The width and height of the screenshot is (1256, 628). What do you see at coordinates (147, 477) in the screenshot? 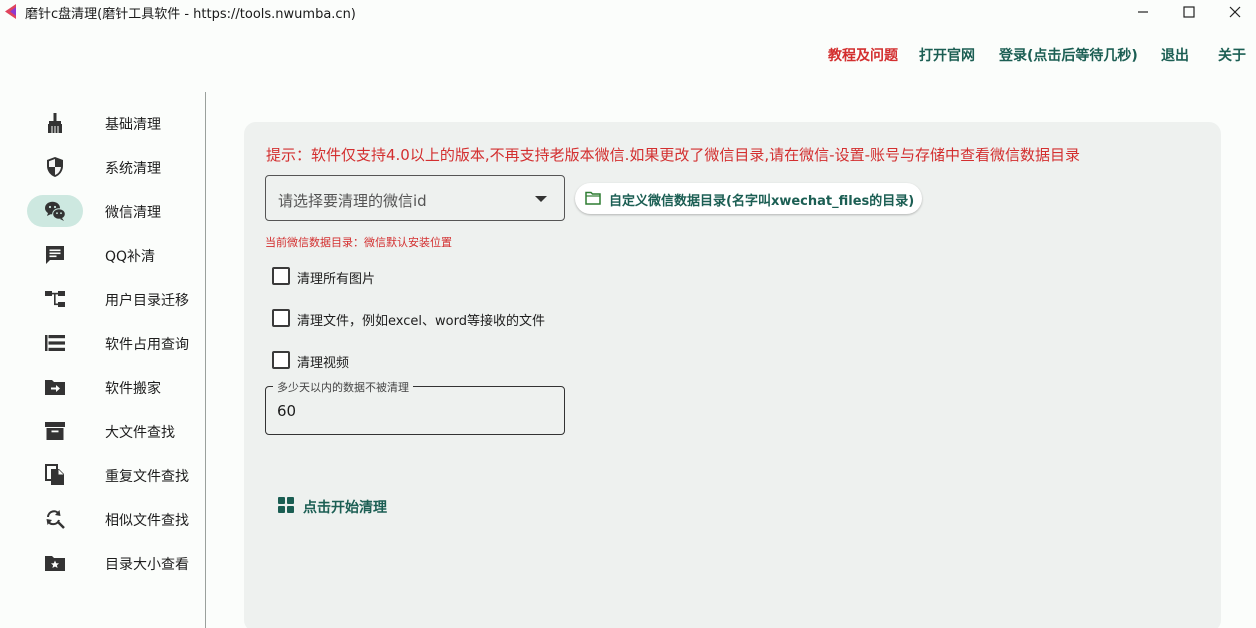
I see `sidebar-item-label: 重复文件查找` at bounding box center [147, 477].